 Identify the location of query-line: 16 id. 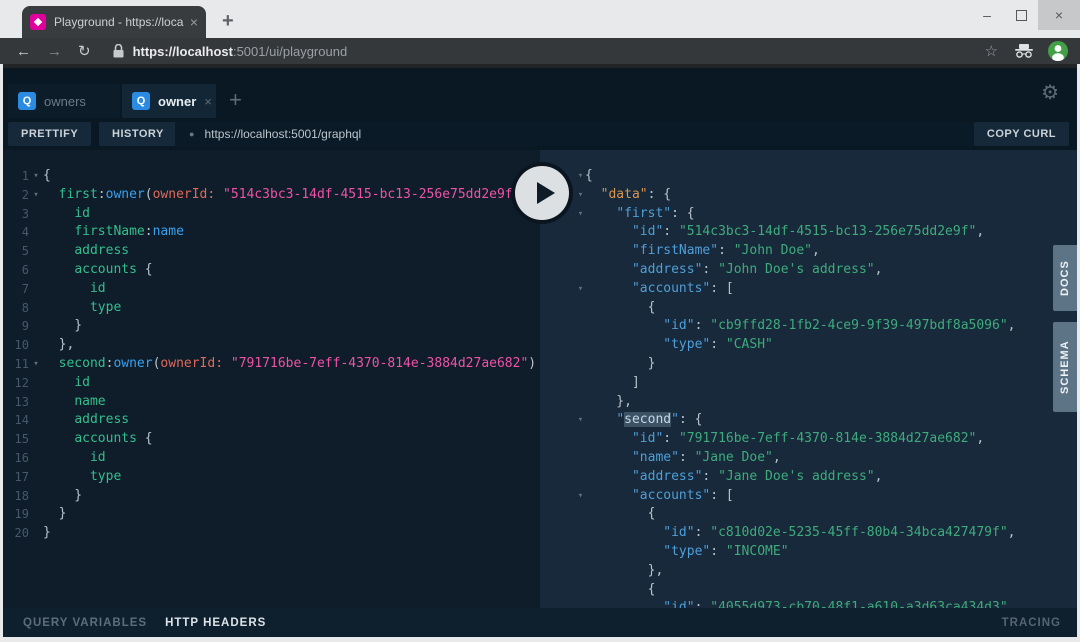
(271, 458).